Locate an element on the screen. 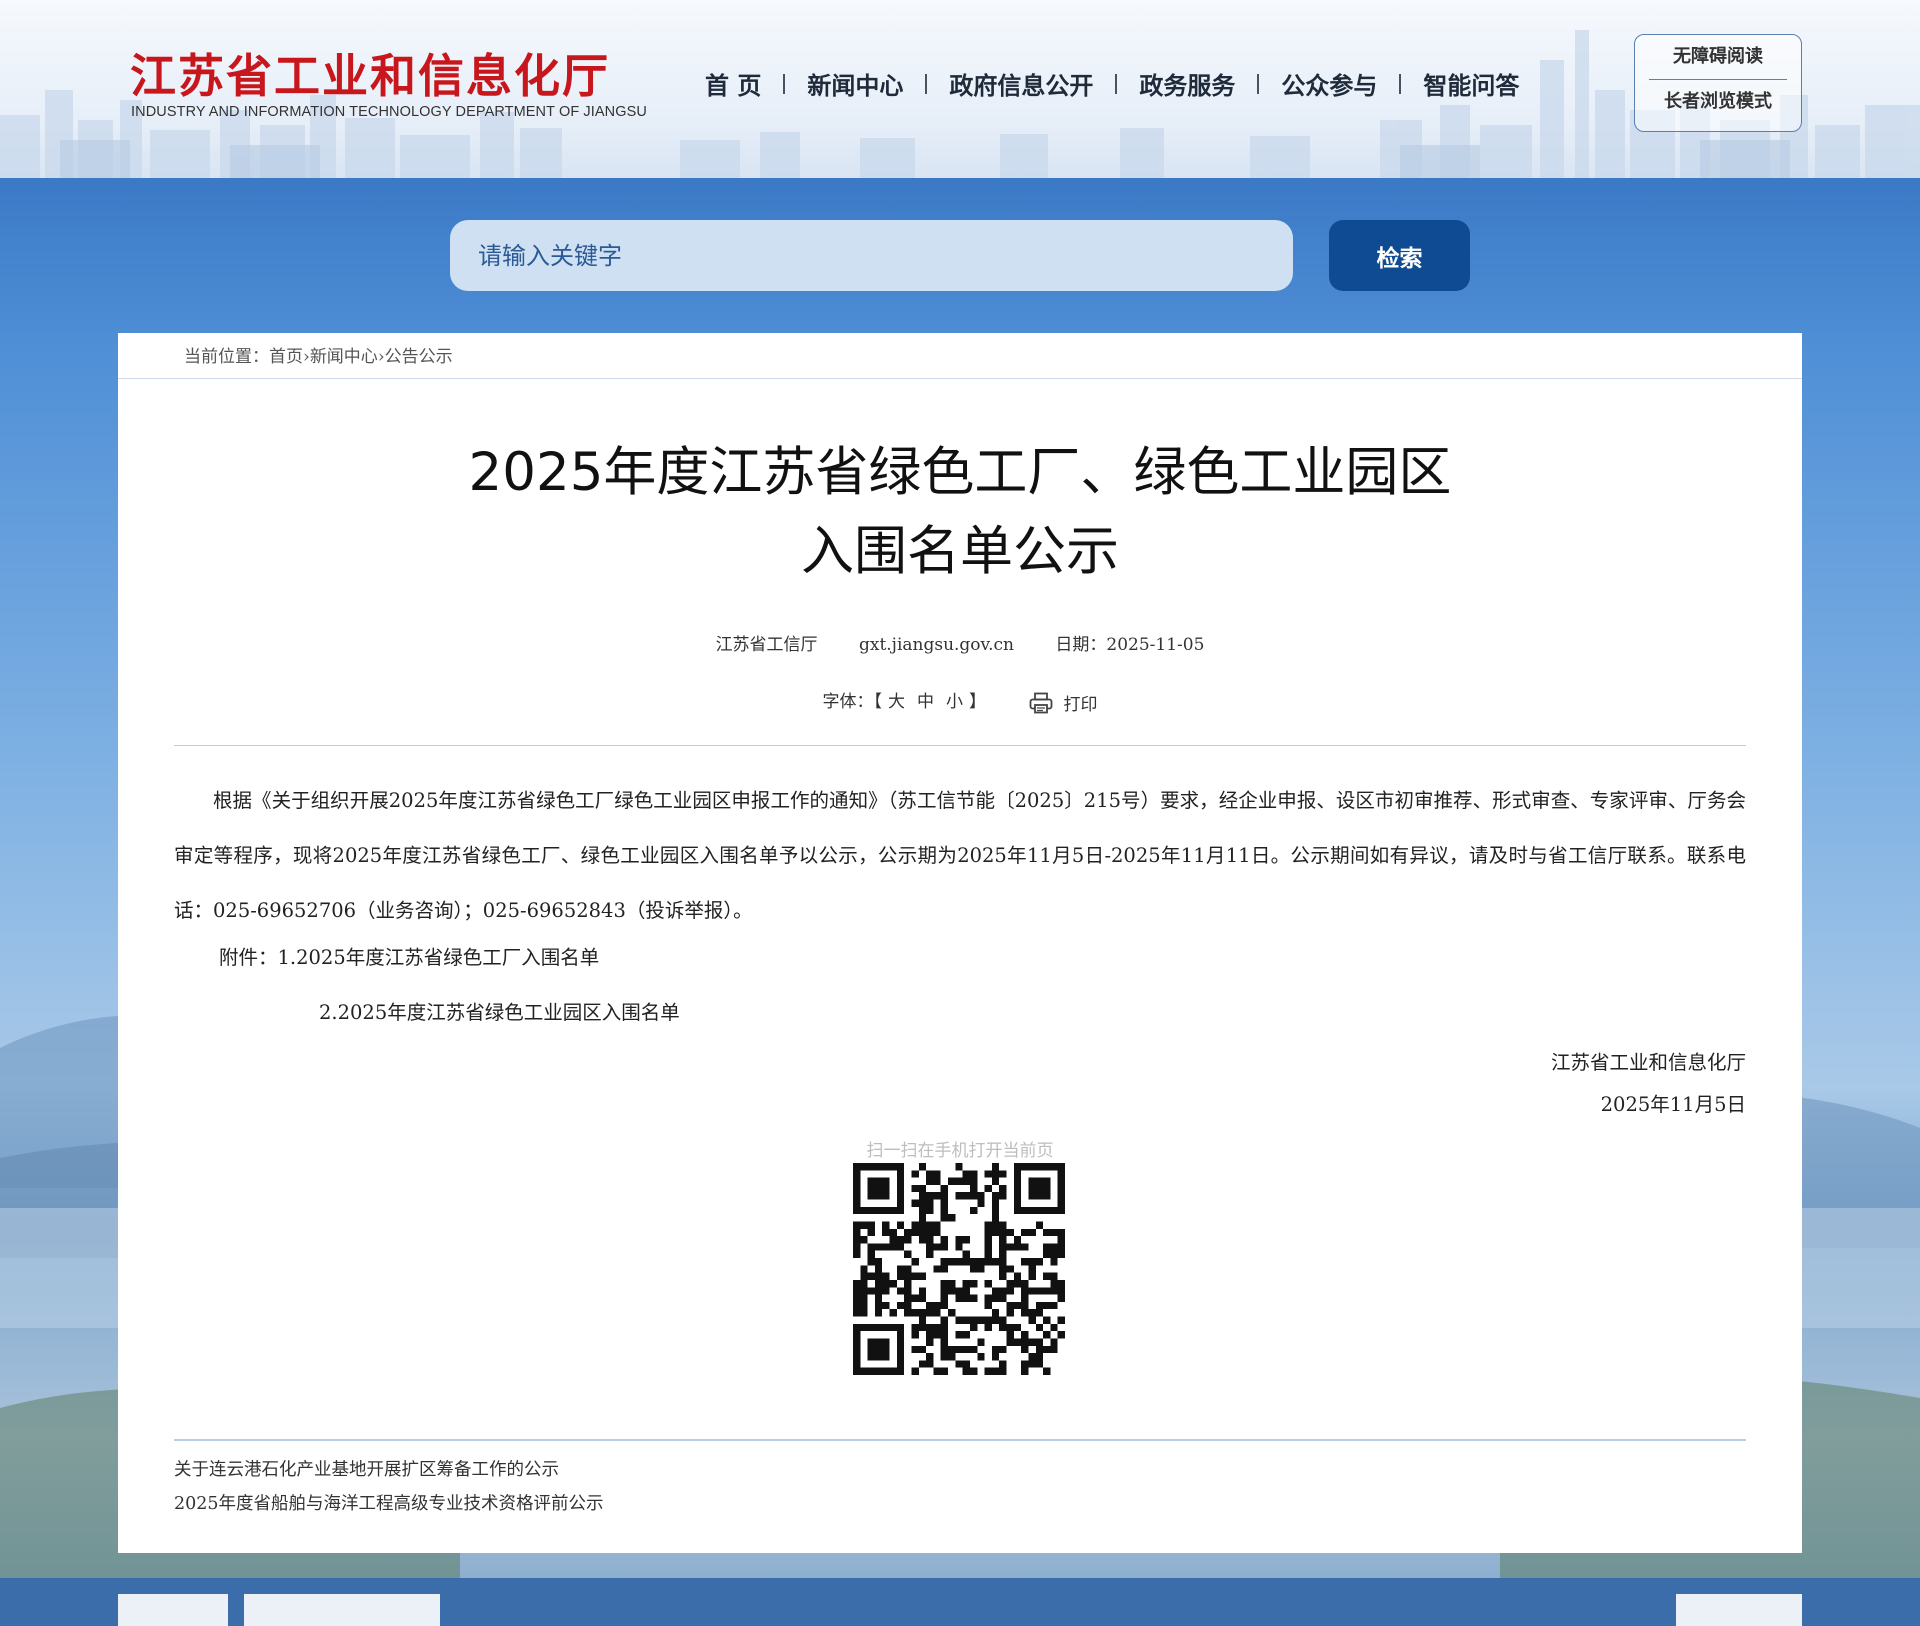  attachment-row: 2.2025年度江苏省绿色工业园区入围名单 is located at coordinates (499, 1010).